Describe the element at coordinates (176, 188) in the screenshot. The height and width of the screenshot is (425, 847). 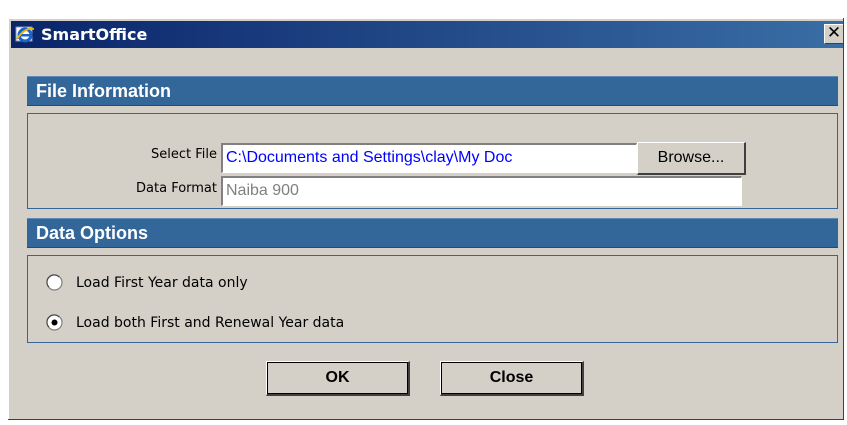
I see `data-format-label: Data Format` at that location.